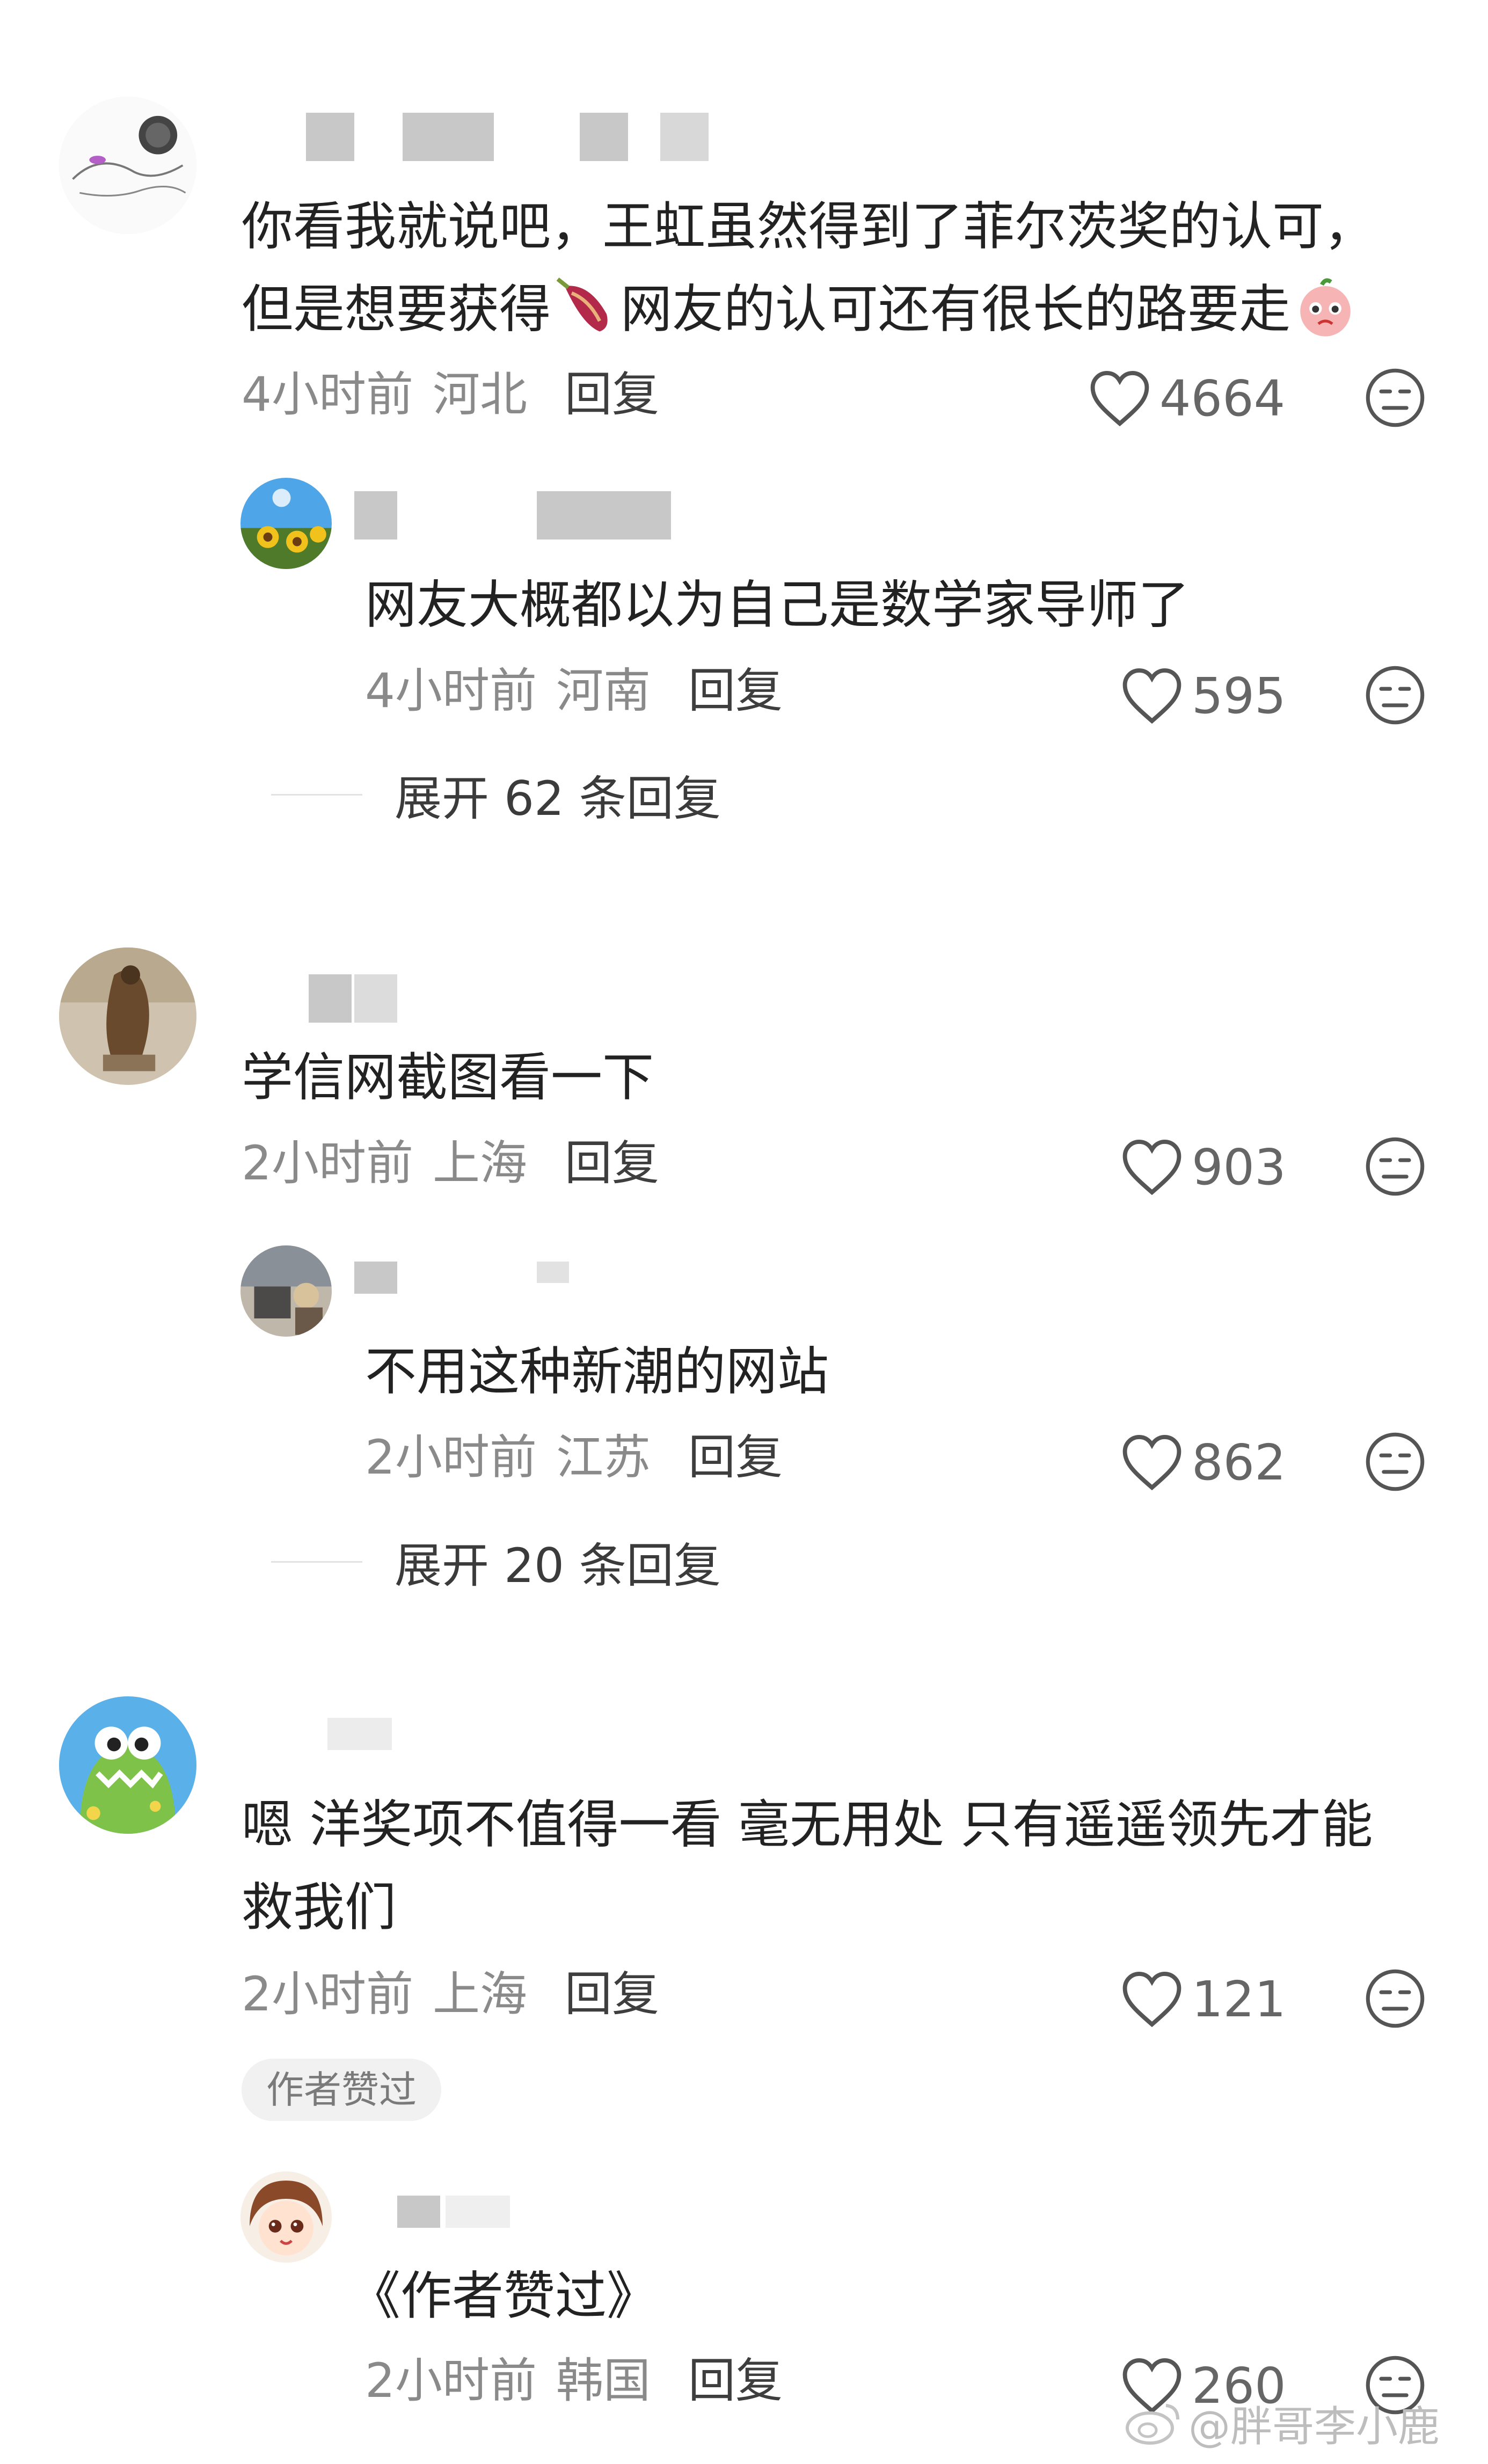 Image resolution: width=1488 pixels, height=2464 pixels. I want to click on statue-avatar, so click(127, 1016).